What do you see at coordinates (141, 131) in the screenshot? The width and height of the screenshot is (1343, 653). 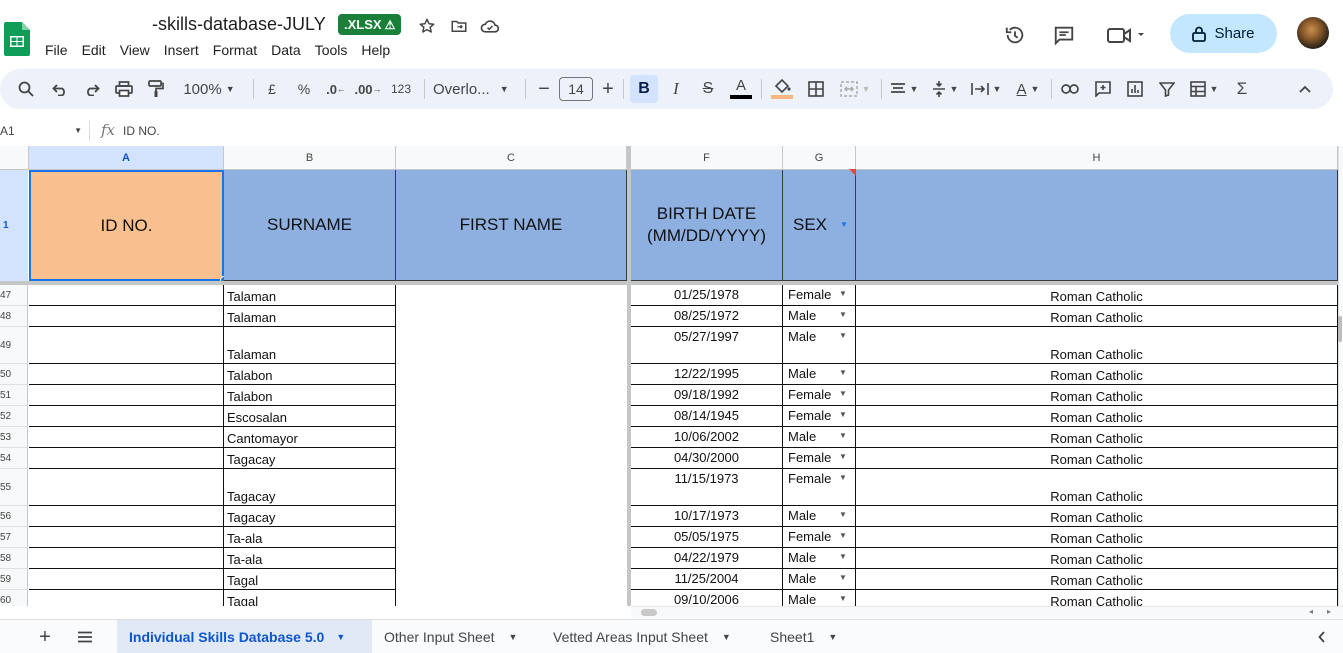 I see `formula-input: ID NO.` at bounding box center [141, 131].